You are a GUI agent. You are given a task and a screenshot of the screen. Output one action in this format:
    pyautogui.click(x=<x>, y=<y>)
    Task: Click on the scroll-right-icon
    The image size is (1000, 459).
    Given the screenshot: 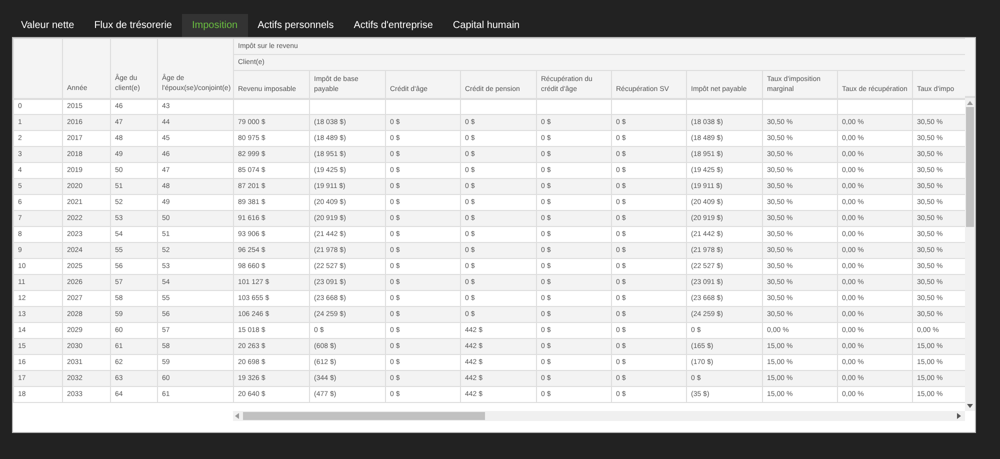 What is the action you would take?
    pyautogui.click(x=959, y=416)
    